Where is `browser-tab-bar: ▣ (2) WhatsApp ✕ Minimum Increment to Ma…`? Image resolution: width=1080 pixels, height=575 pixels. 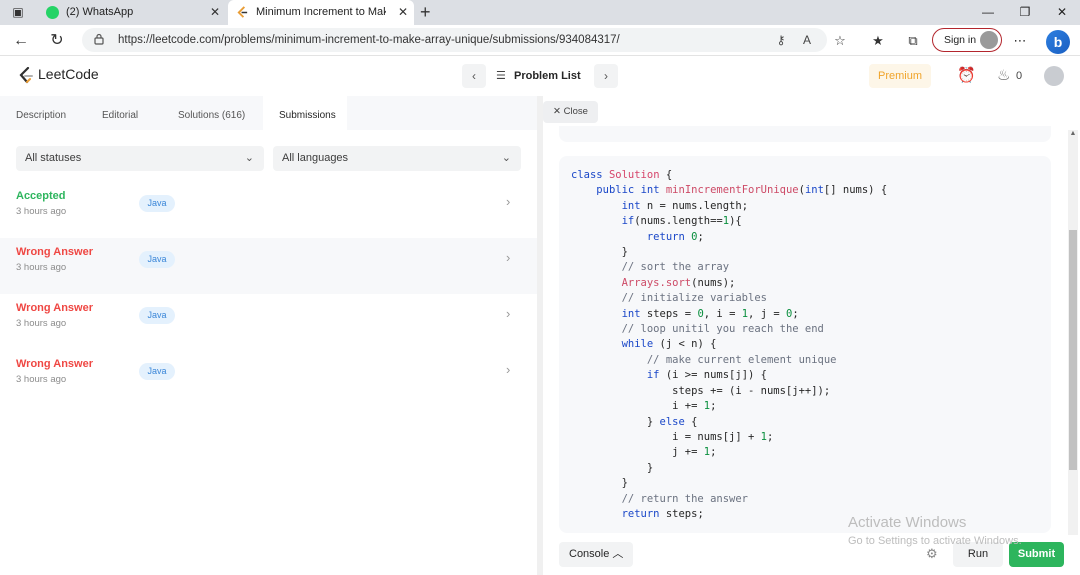
browser-tab-bar: ▣ (2) WhatsApp ✕ Minimum Increment to Ma… is located at coordinates (540, 12).